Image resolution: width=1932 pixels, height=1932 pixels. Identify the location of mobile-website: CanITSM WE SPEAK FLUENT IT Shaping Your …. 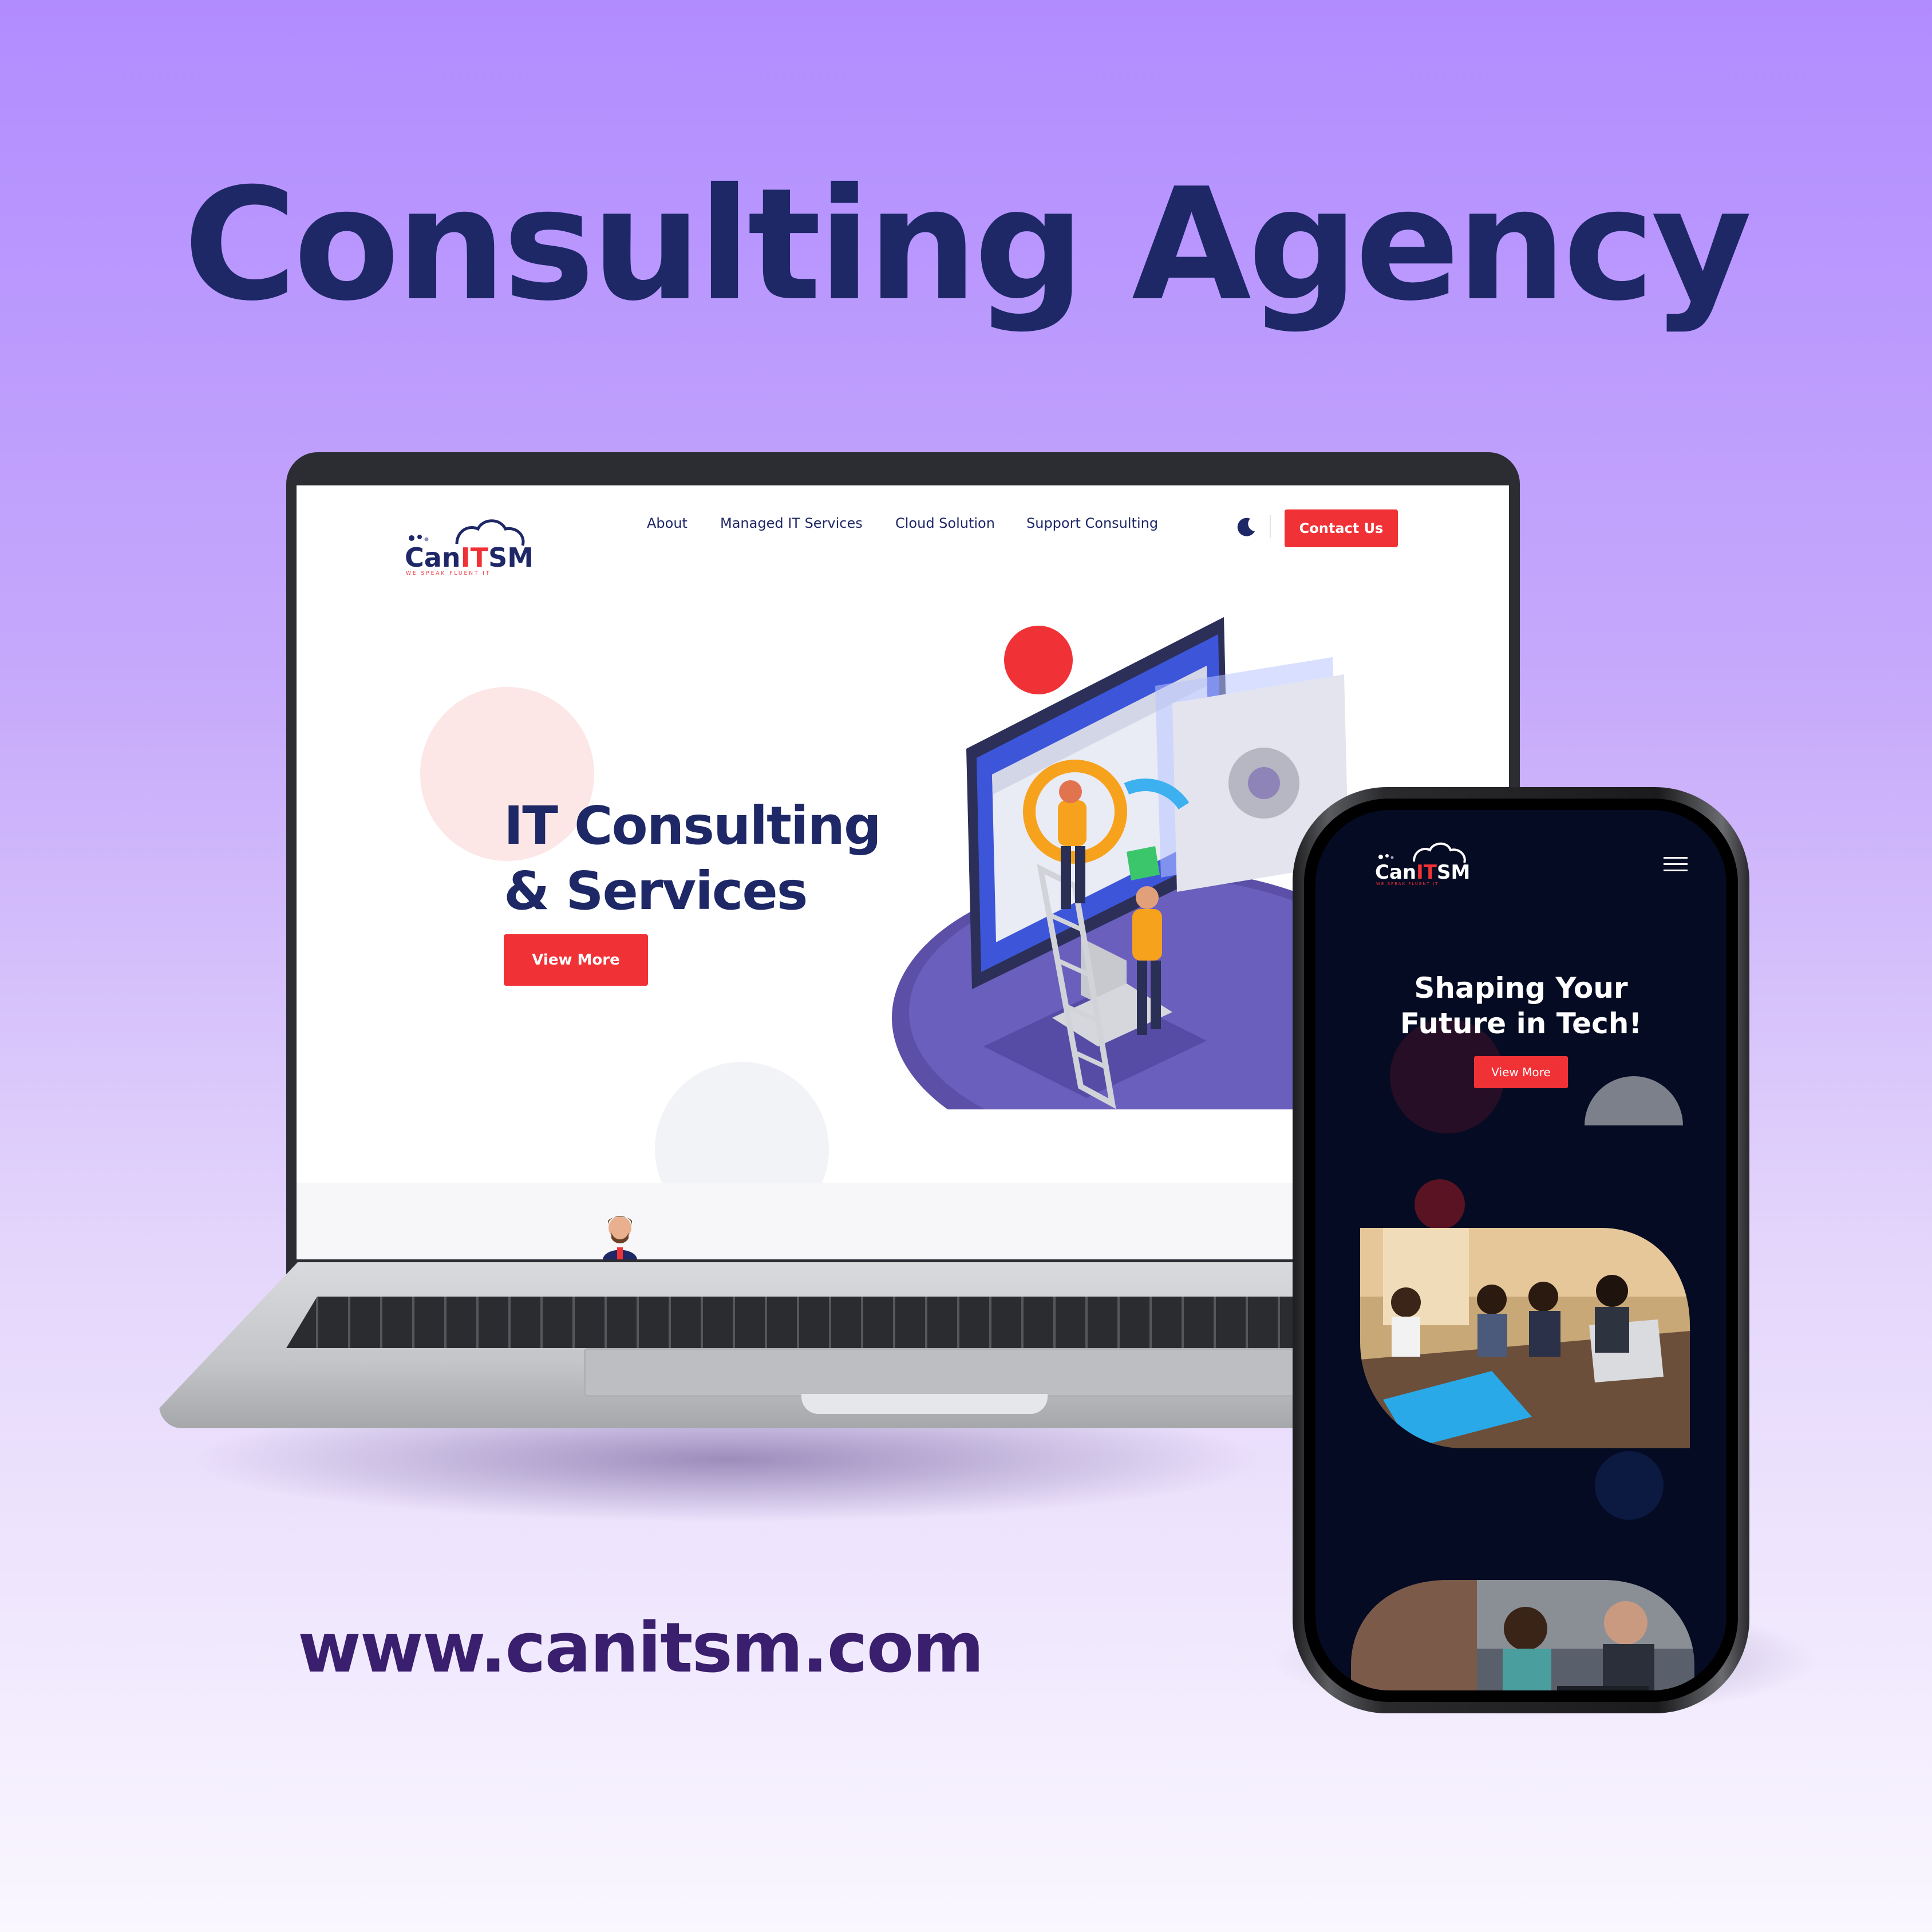
(1520, 1250).